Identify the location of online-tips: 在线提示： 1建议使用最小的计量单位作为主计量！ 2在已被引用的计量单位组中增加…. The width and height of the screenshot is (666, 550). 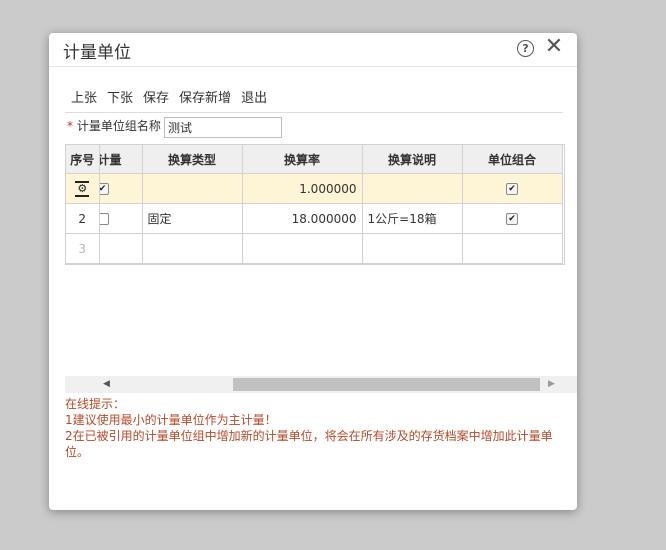
(315, 428).